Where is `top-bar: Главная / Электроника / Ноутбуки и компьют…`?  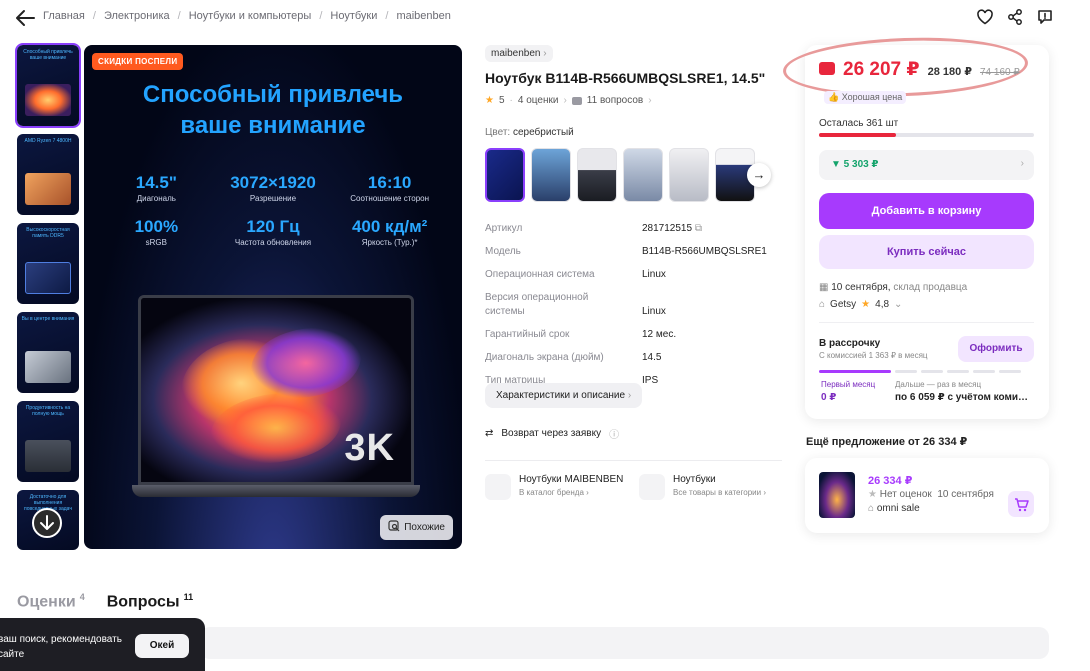 top-bar: Главная / Электроника / Ноутбуки и компьют… is located at coordinates (545, 18).